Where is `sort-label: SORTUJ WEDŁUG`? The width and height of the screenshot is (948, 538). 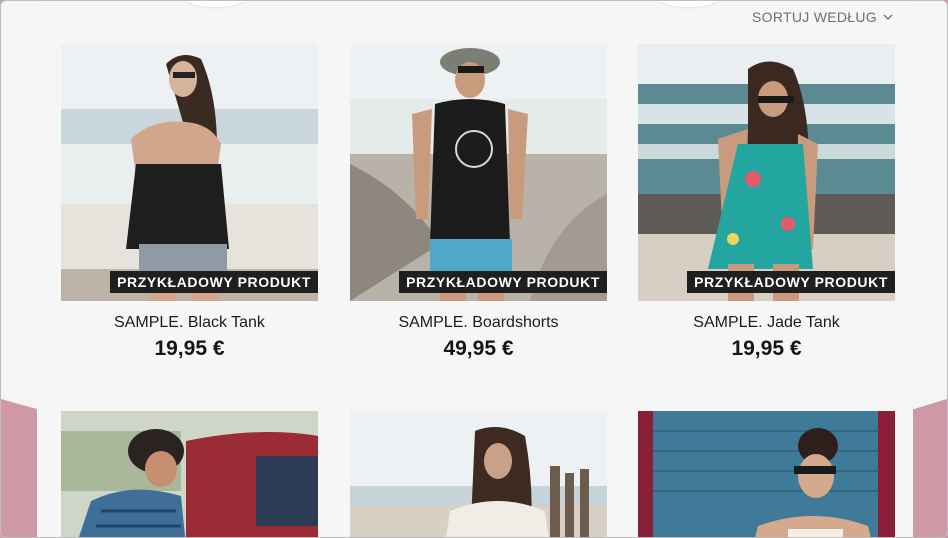
sort-label: SORTUJ WEDŁUG is located at coordinates (814, 17).